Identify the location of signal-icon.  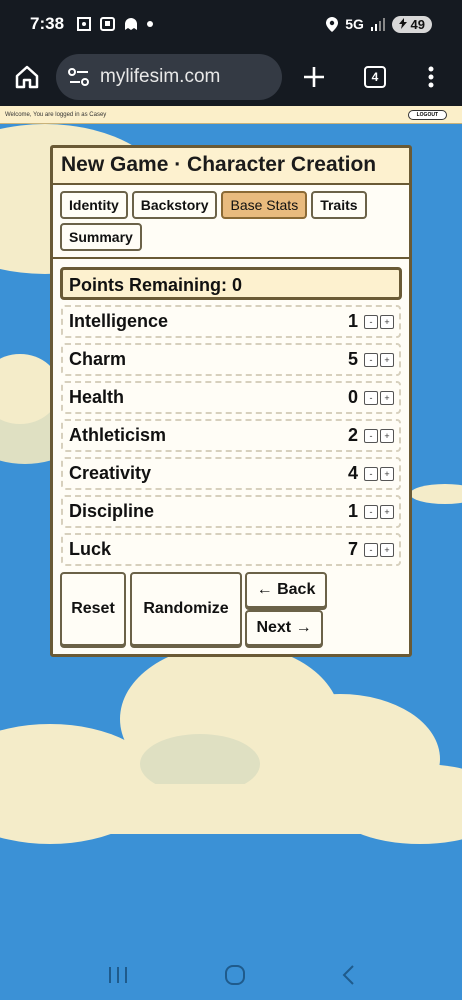
(377, 24).